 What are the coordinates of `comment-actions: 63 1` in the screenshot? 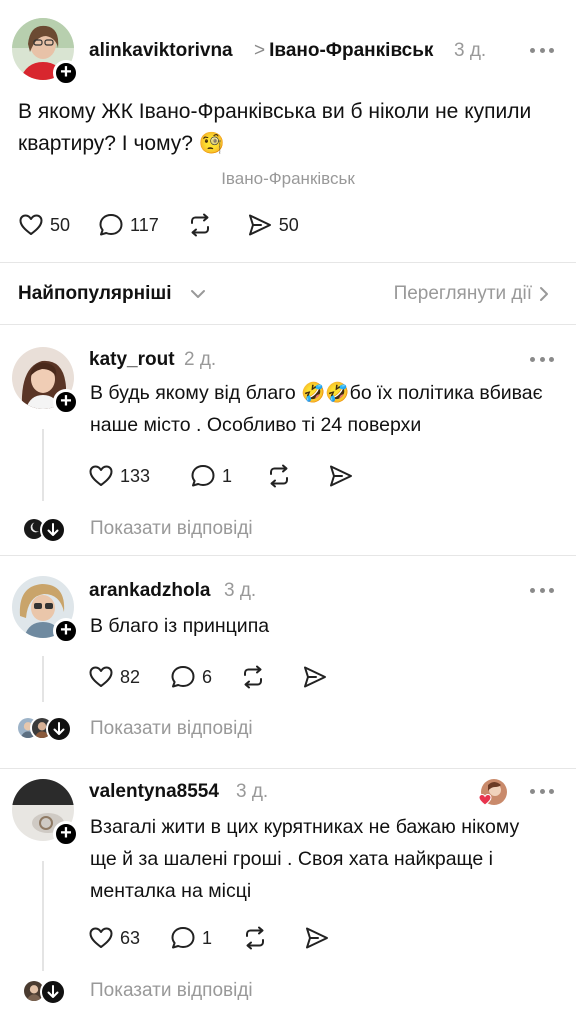 It's located at (222, 938).